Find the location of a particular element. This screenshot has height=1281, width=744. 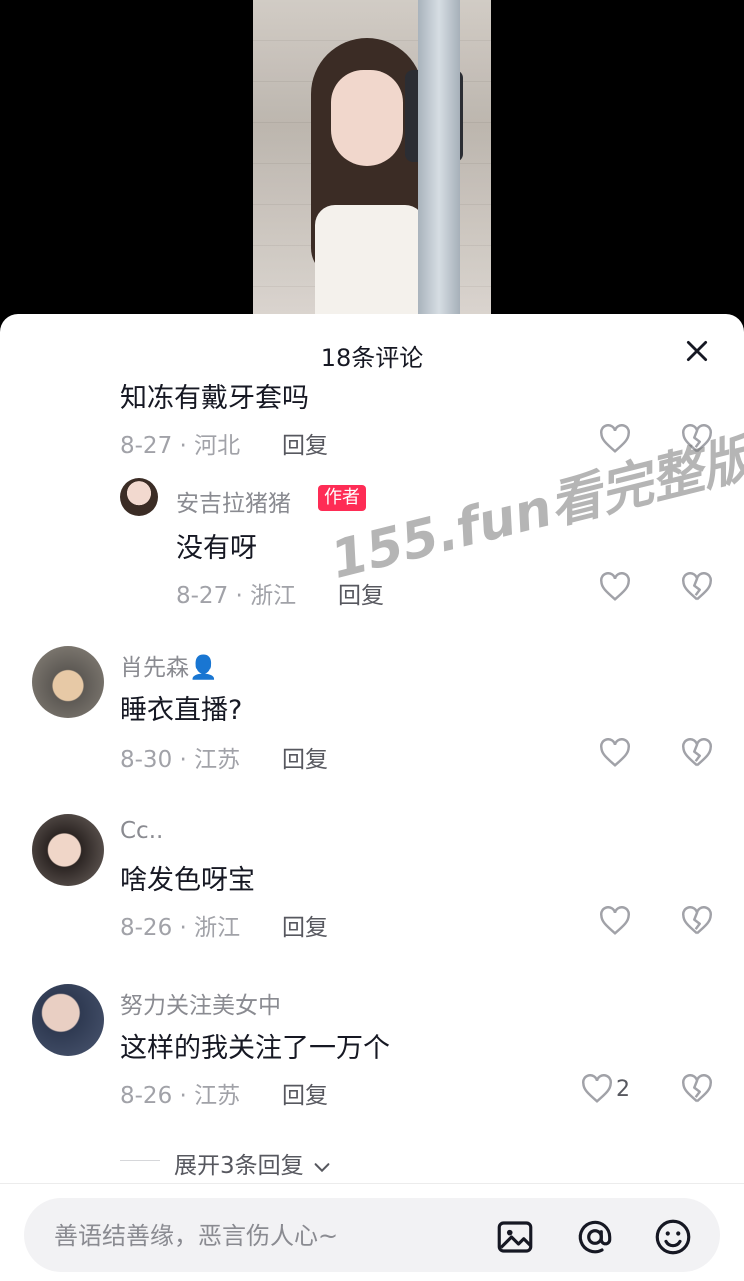

comment-input is located at coordinates (264, 1236).